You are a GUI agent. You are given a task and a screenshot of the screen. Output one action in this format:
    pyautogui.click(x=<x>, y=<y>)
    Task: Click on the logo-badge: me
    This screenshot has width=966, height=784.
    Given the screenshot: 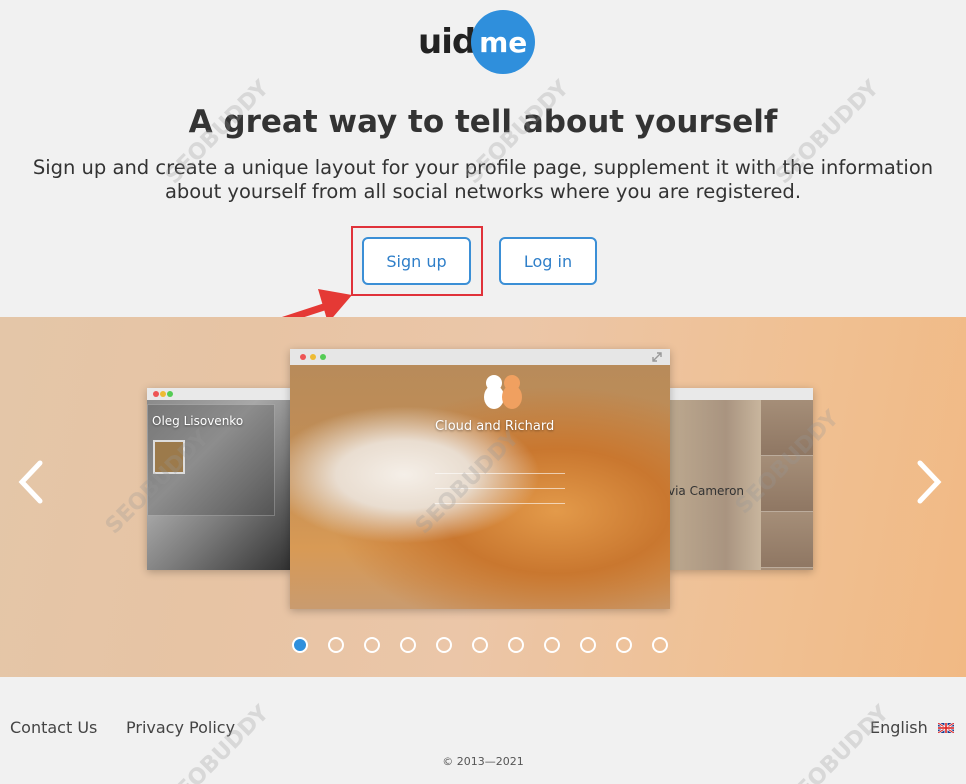 What is the action you would take?
    pyautogui.click(x=503, y=42)
    